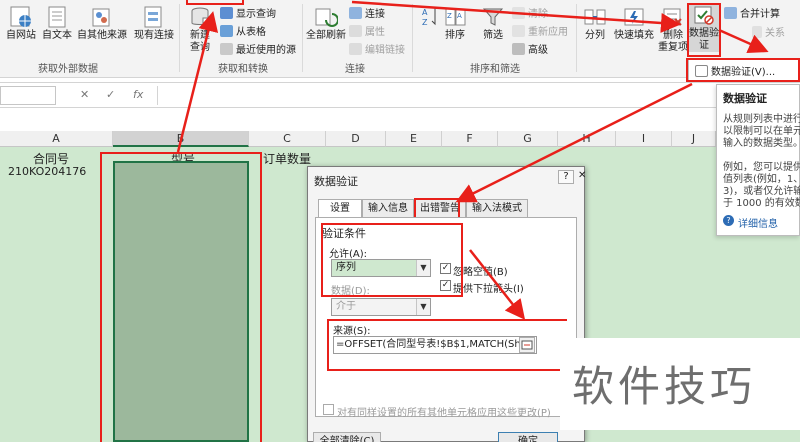 Image resolution: width=800 pixels, height=442 pixels. What do you see at coordinates (694, 139) in the screenshot?
I see `column-header-j: J` at bounding box center [694, 139].